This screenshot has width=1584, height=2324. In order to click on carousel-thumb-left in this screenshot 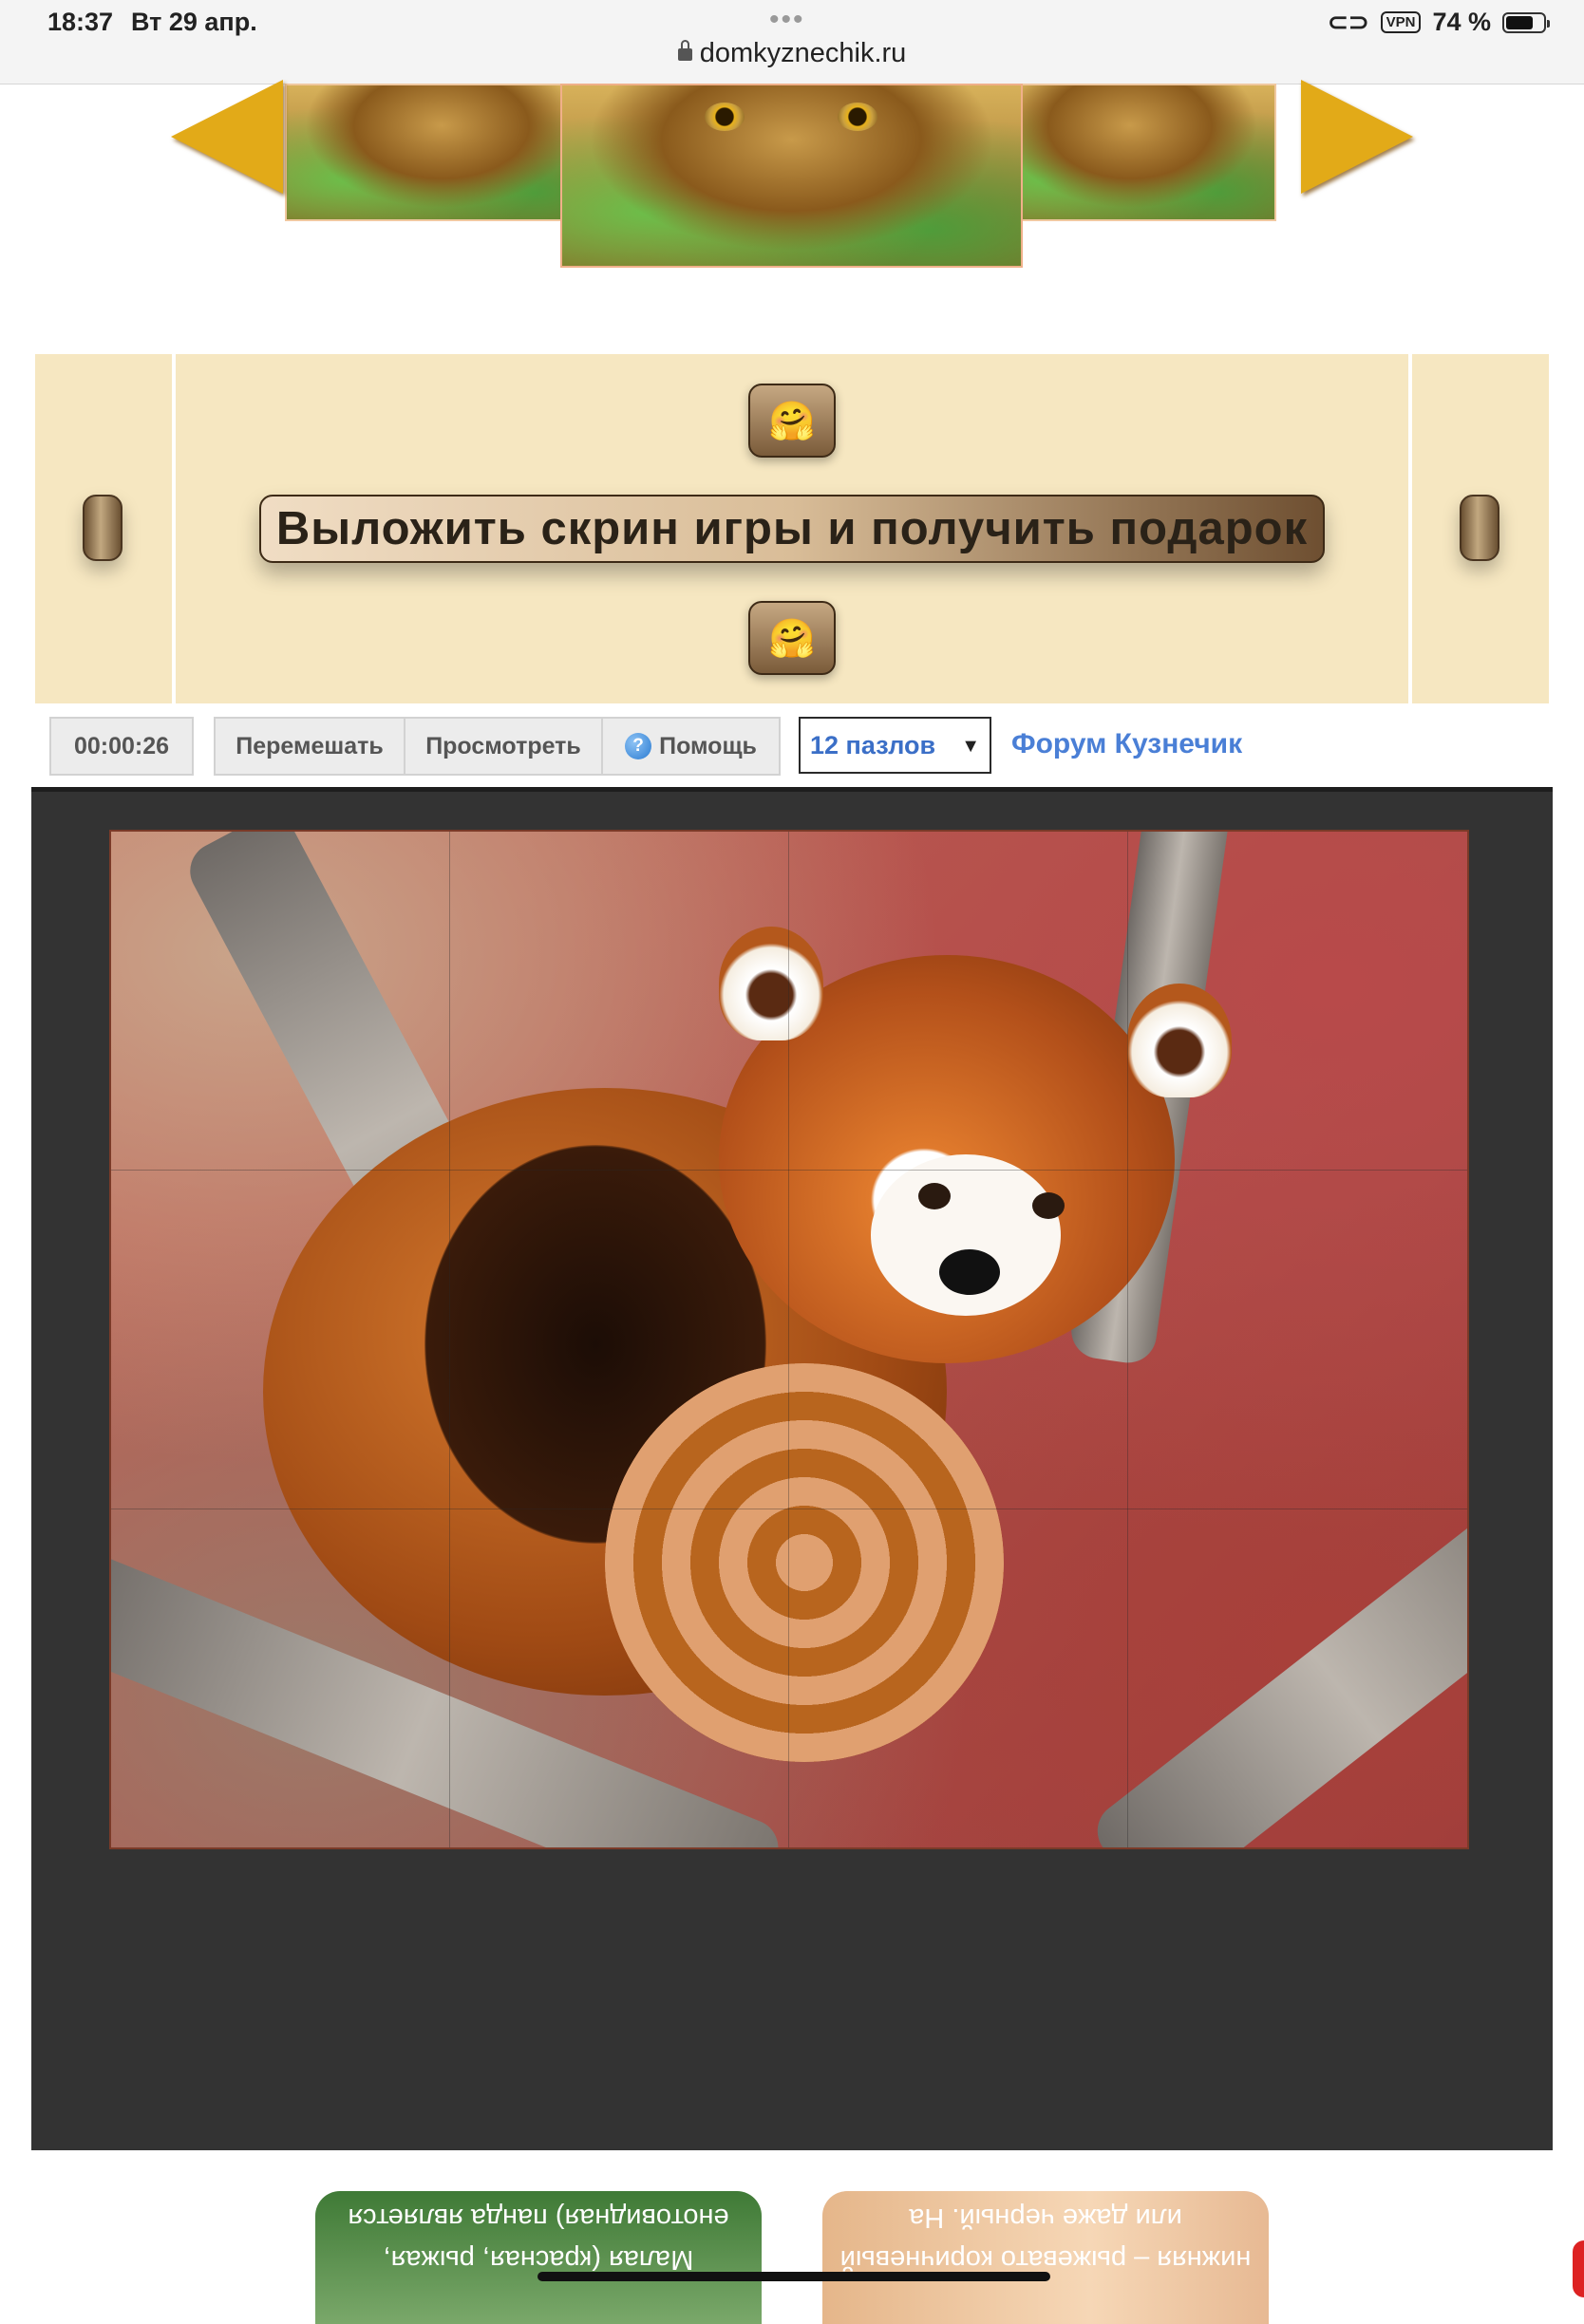, I will do `click(441, 152)`.